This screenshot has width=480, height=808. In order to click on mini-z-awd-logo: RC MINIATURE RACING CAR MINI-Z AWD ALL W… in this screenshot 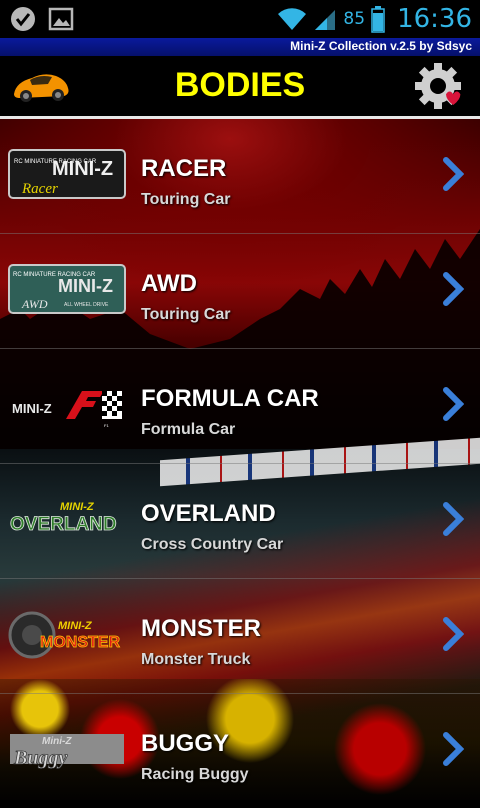, I will do `click(67, 289)`.